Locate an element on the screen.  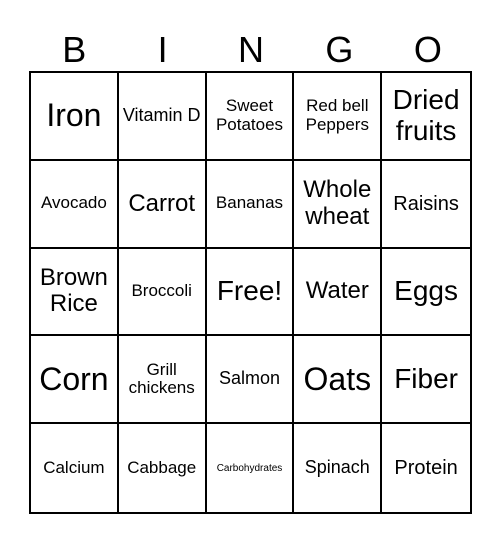
bingo-cell: Fiber is located at coordinates (426, 380).